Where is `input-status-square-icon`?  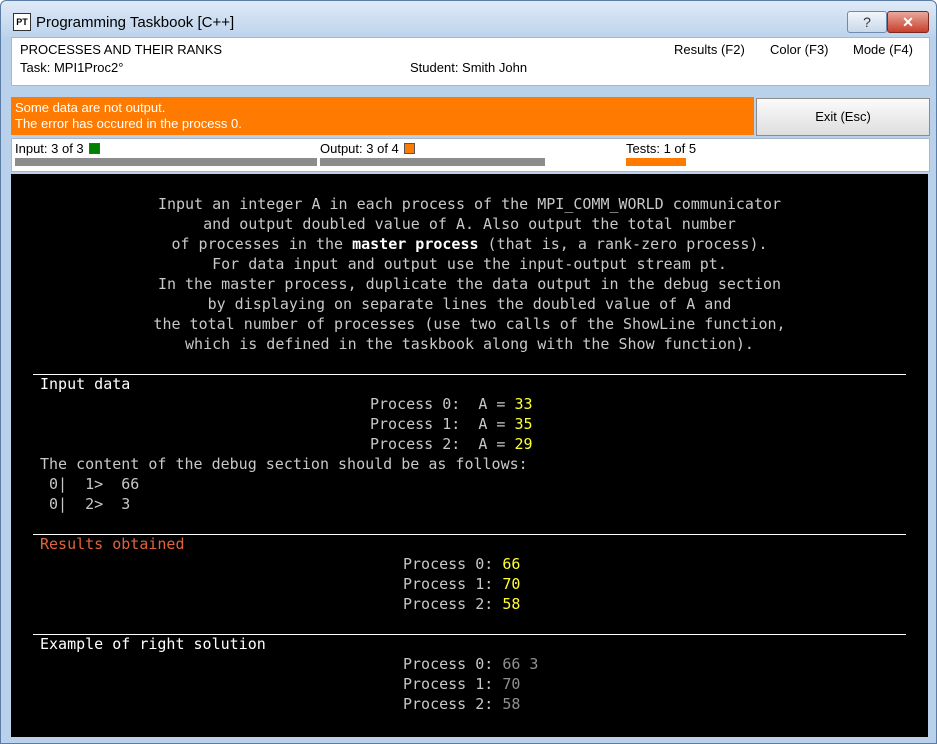
input-status-square-icon is located at coordinates (94, 148).